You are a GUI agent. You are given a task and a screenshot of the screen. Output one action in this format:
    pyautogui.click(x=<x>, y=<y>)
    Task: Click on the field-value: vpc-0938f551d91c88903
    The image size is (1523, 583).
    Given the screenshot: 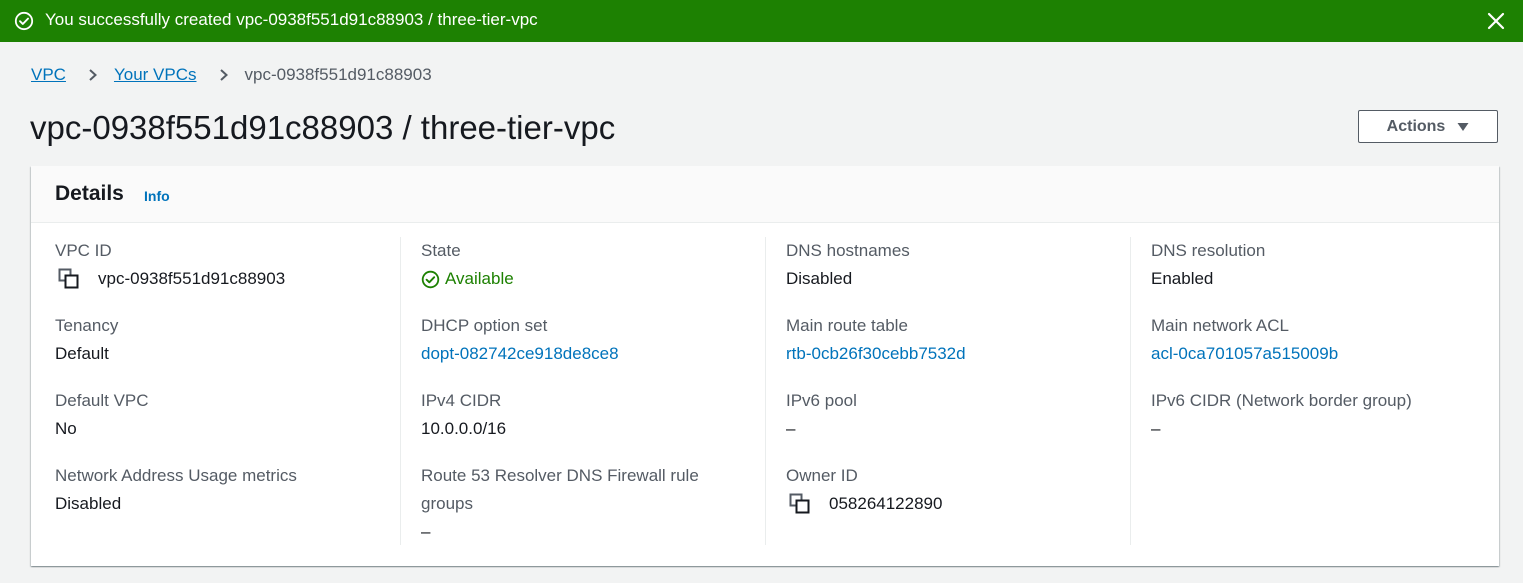 What is the action you would take?
    pyautogui.click(x=170, y=279)
    